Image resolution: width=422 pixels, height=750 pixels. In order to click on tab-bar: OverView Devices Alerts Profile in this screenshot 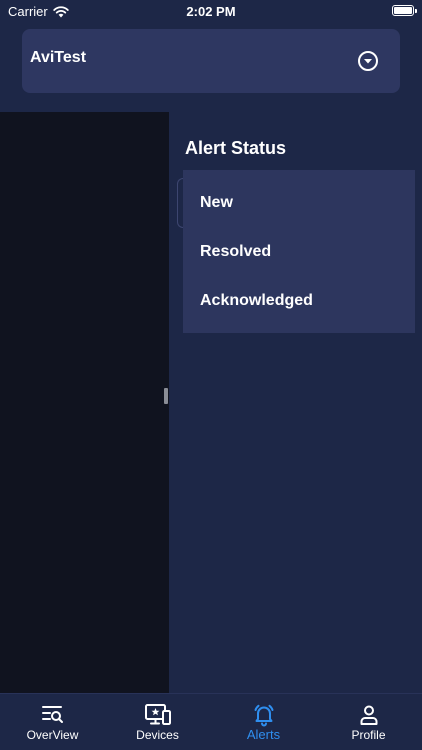, I will do `click(211, 721)`.